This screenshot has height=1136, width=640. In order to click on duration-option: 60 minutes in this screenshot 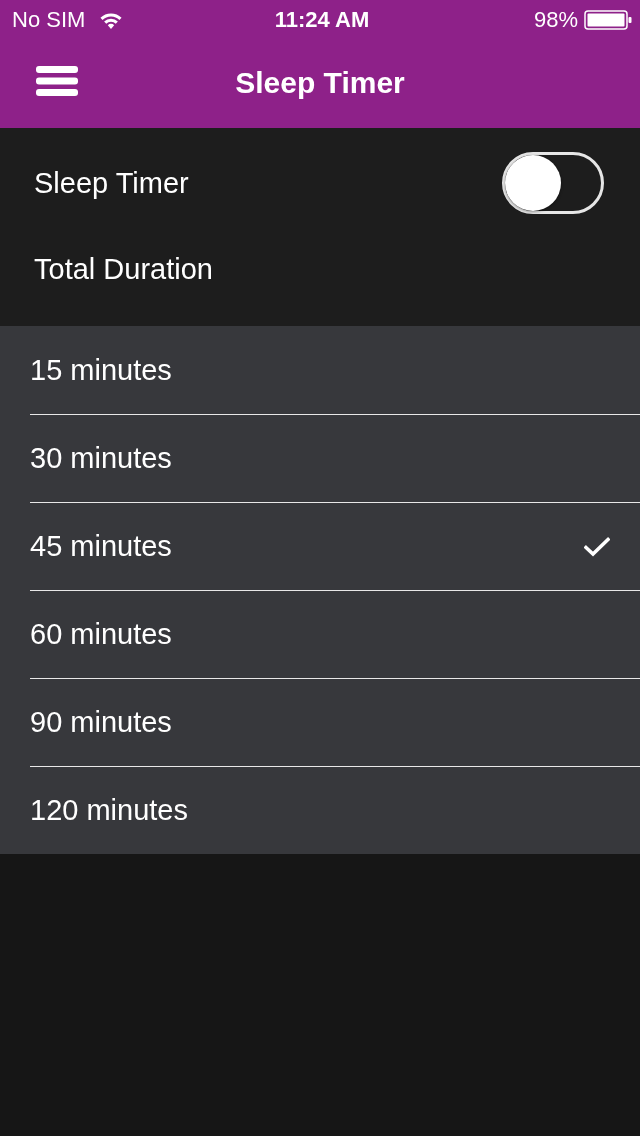, I will do `click(335, 634)`.